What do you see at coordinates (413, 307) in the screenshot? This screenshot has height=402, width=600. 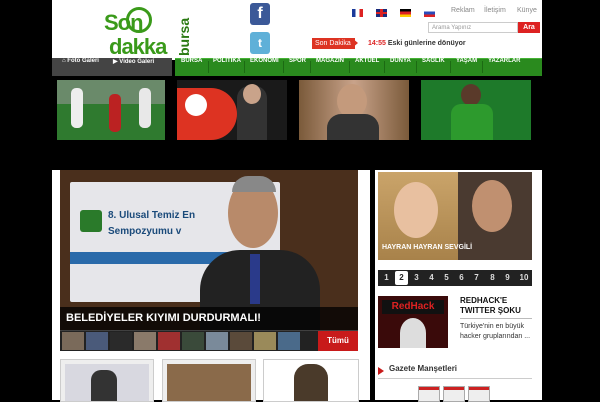 I see `side-story-image-label: RedHack` at bounding box center [413, 307].